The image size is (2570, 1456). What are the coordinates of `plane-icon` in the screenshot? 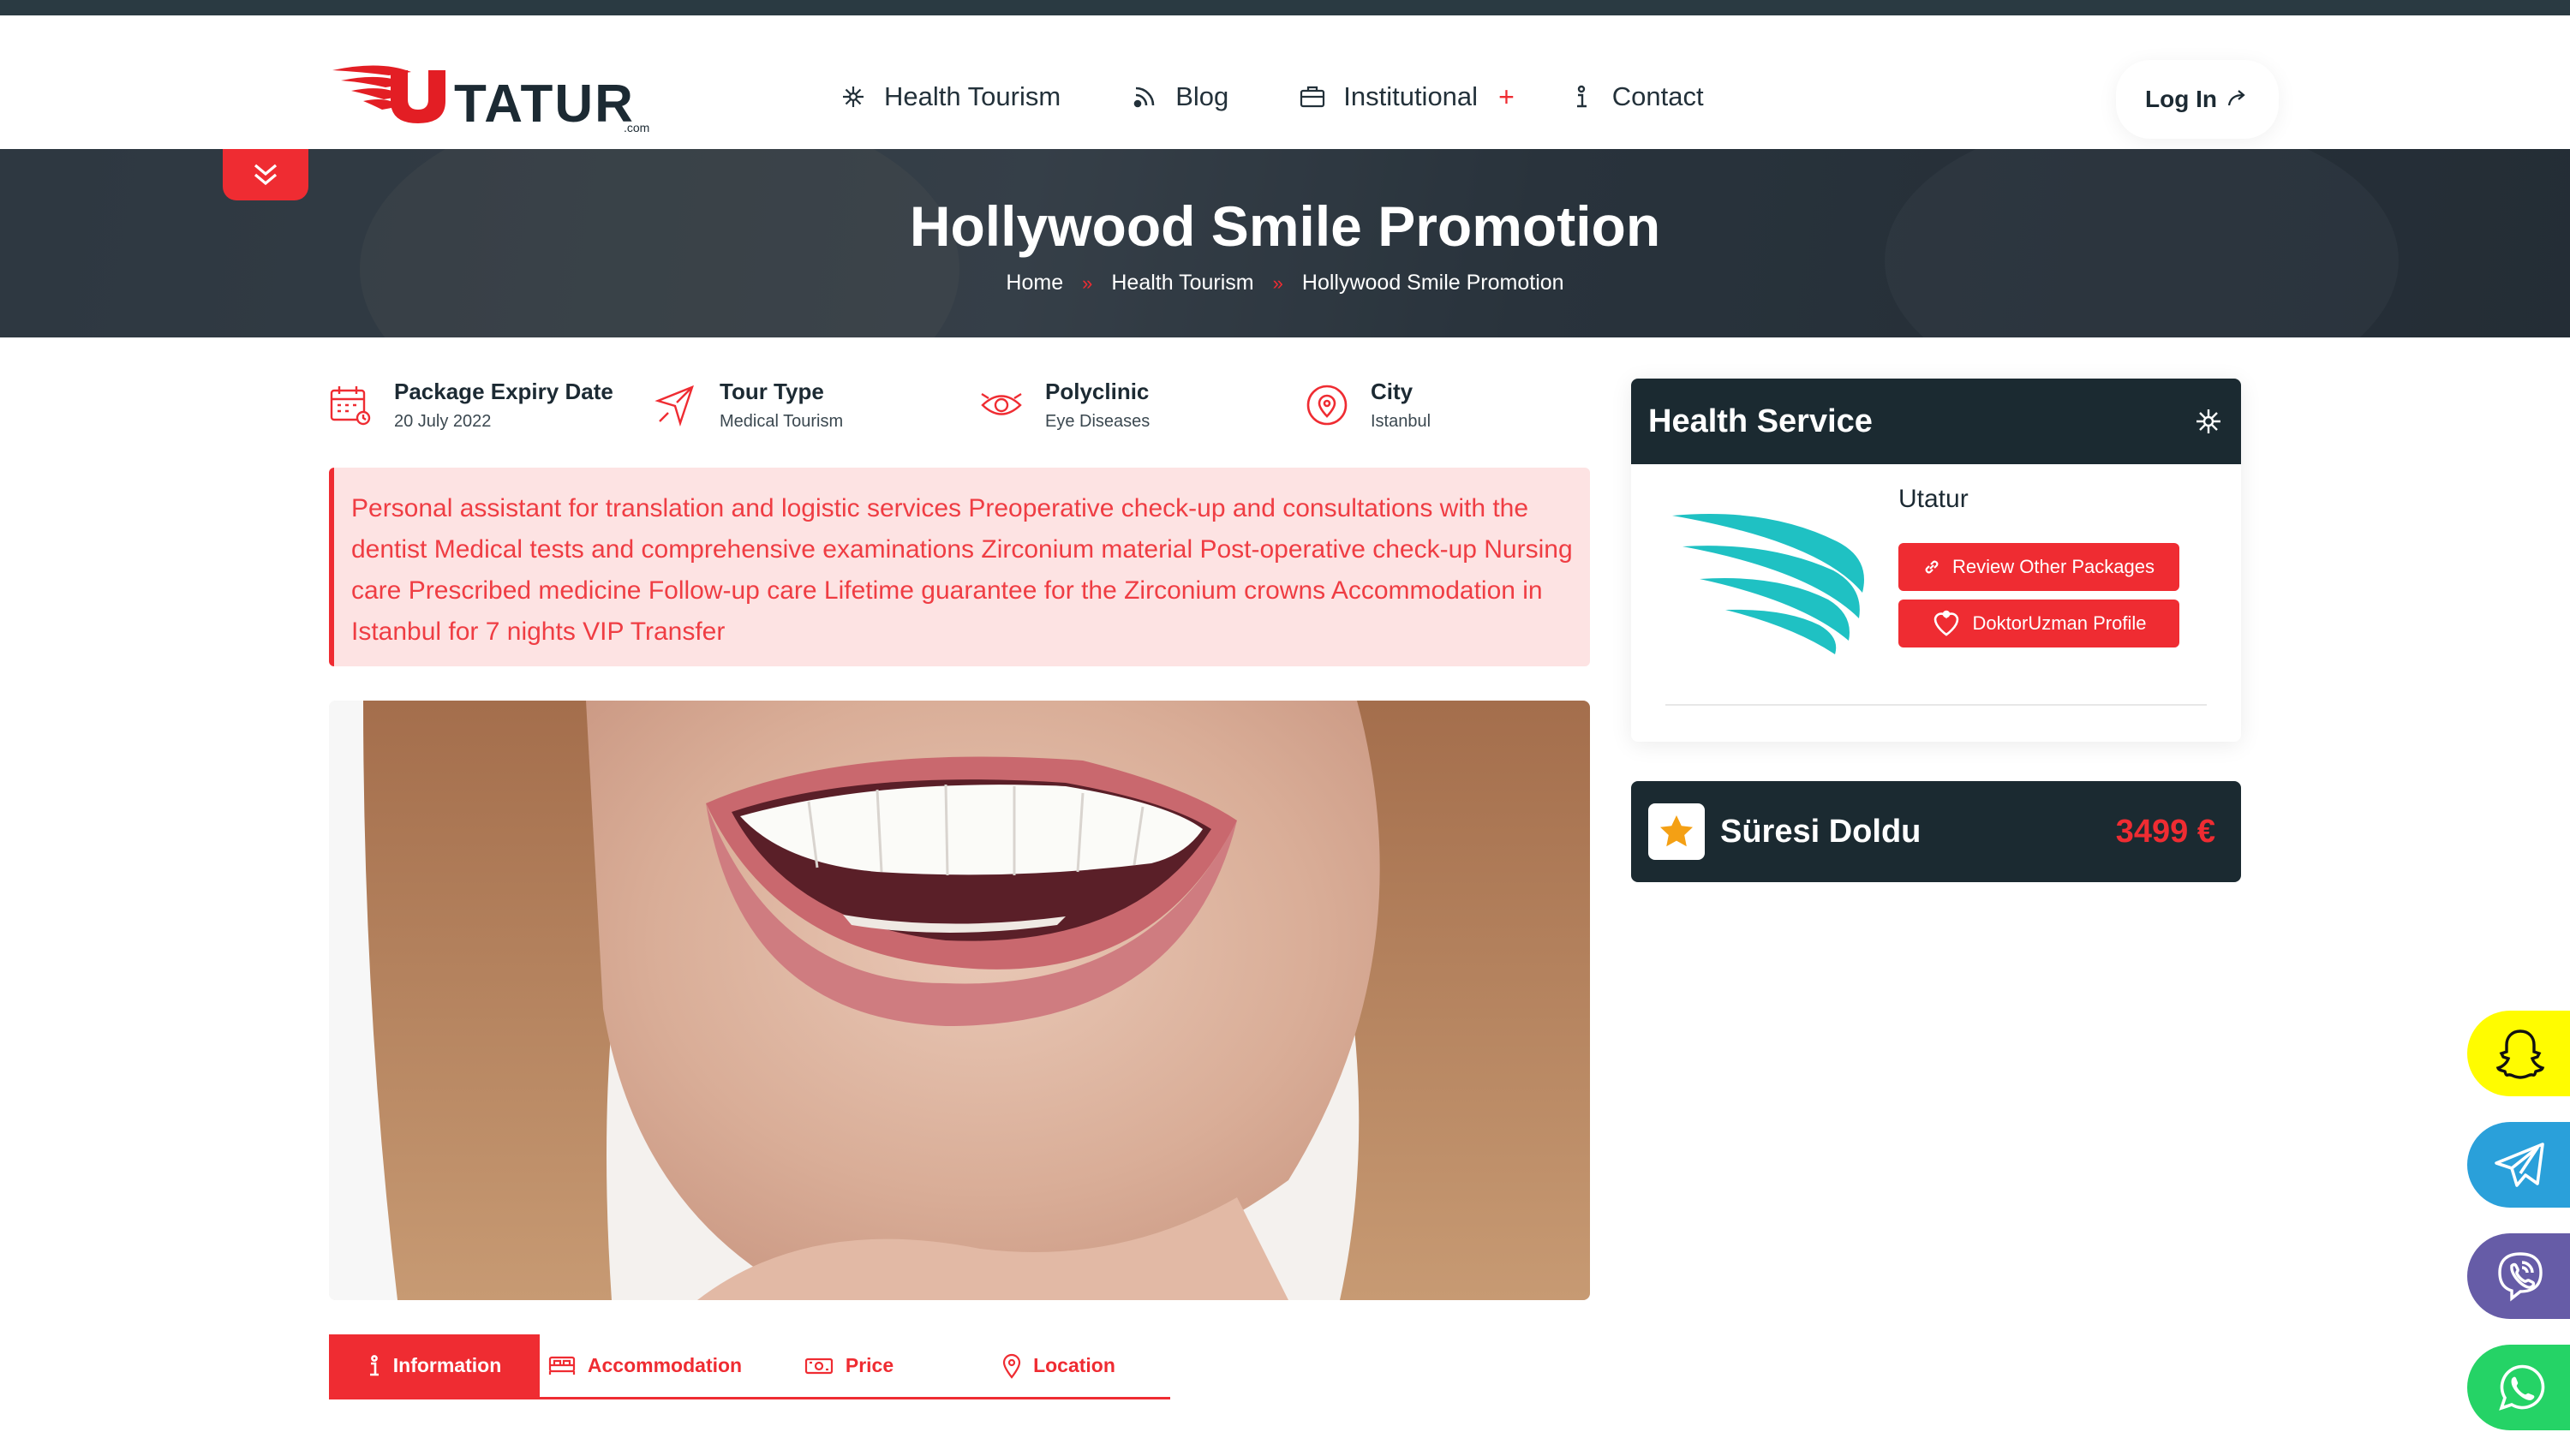 It's located at (675, 405).